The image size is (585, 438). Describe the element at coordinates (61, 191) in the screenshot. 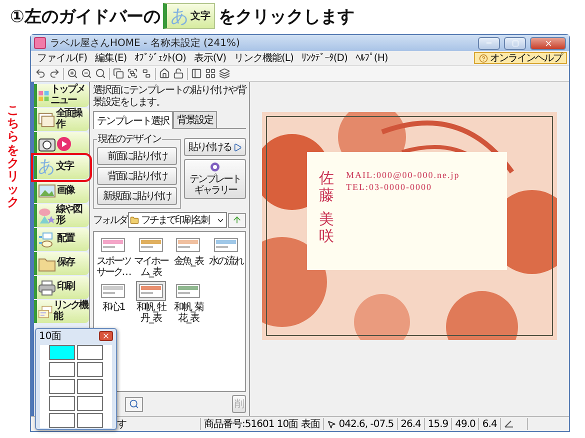

I see `guide-bar-item: 画像` at that location.